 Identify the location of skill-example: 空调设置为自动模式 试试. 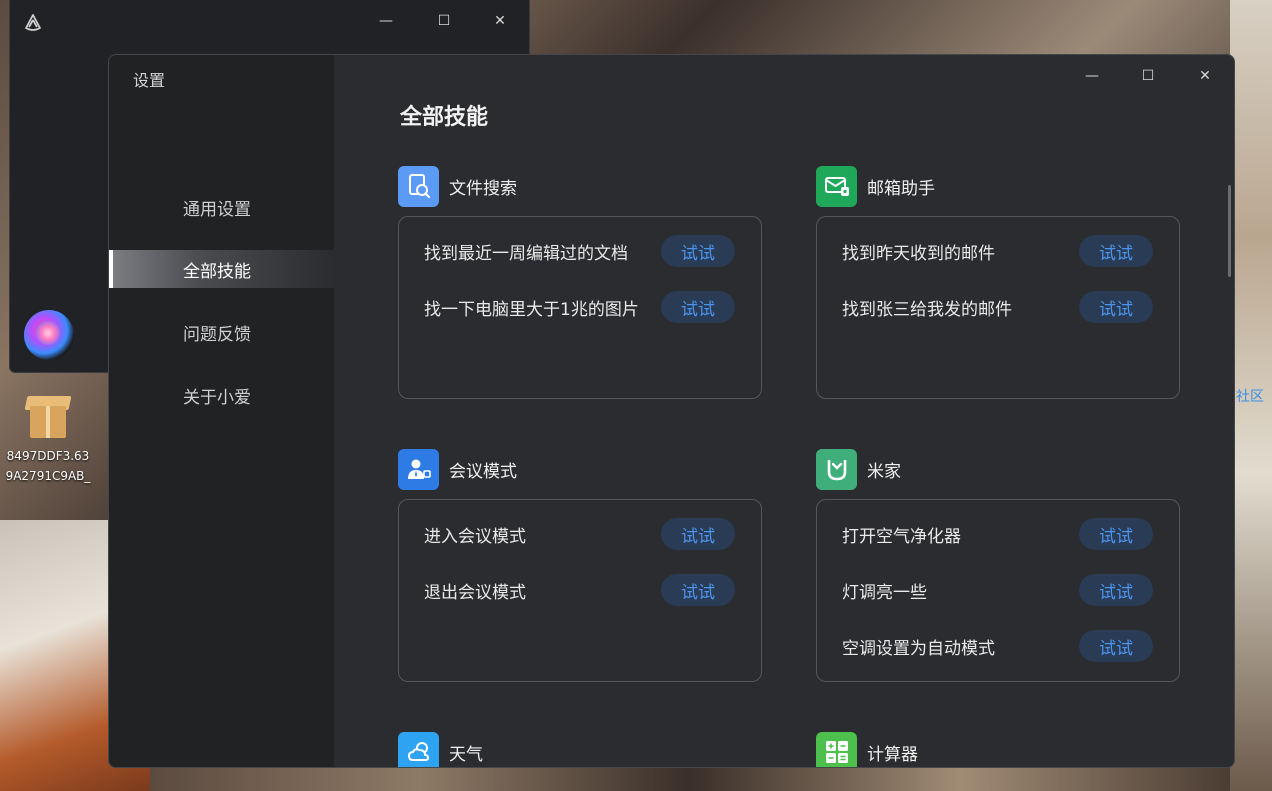
(997, 646).